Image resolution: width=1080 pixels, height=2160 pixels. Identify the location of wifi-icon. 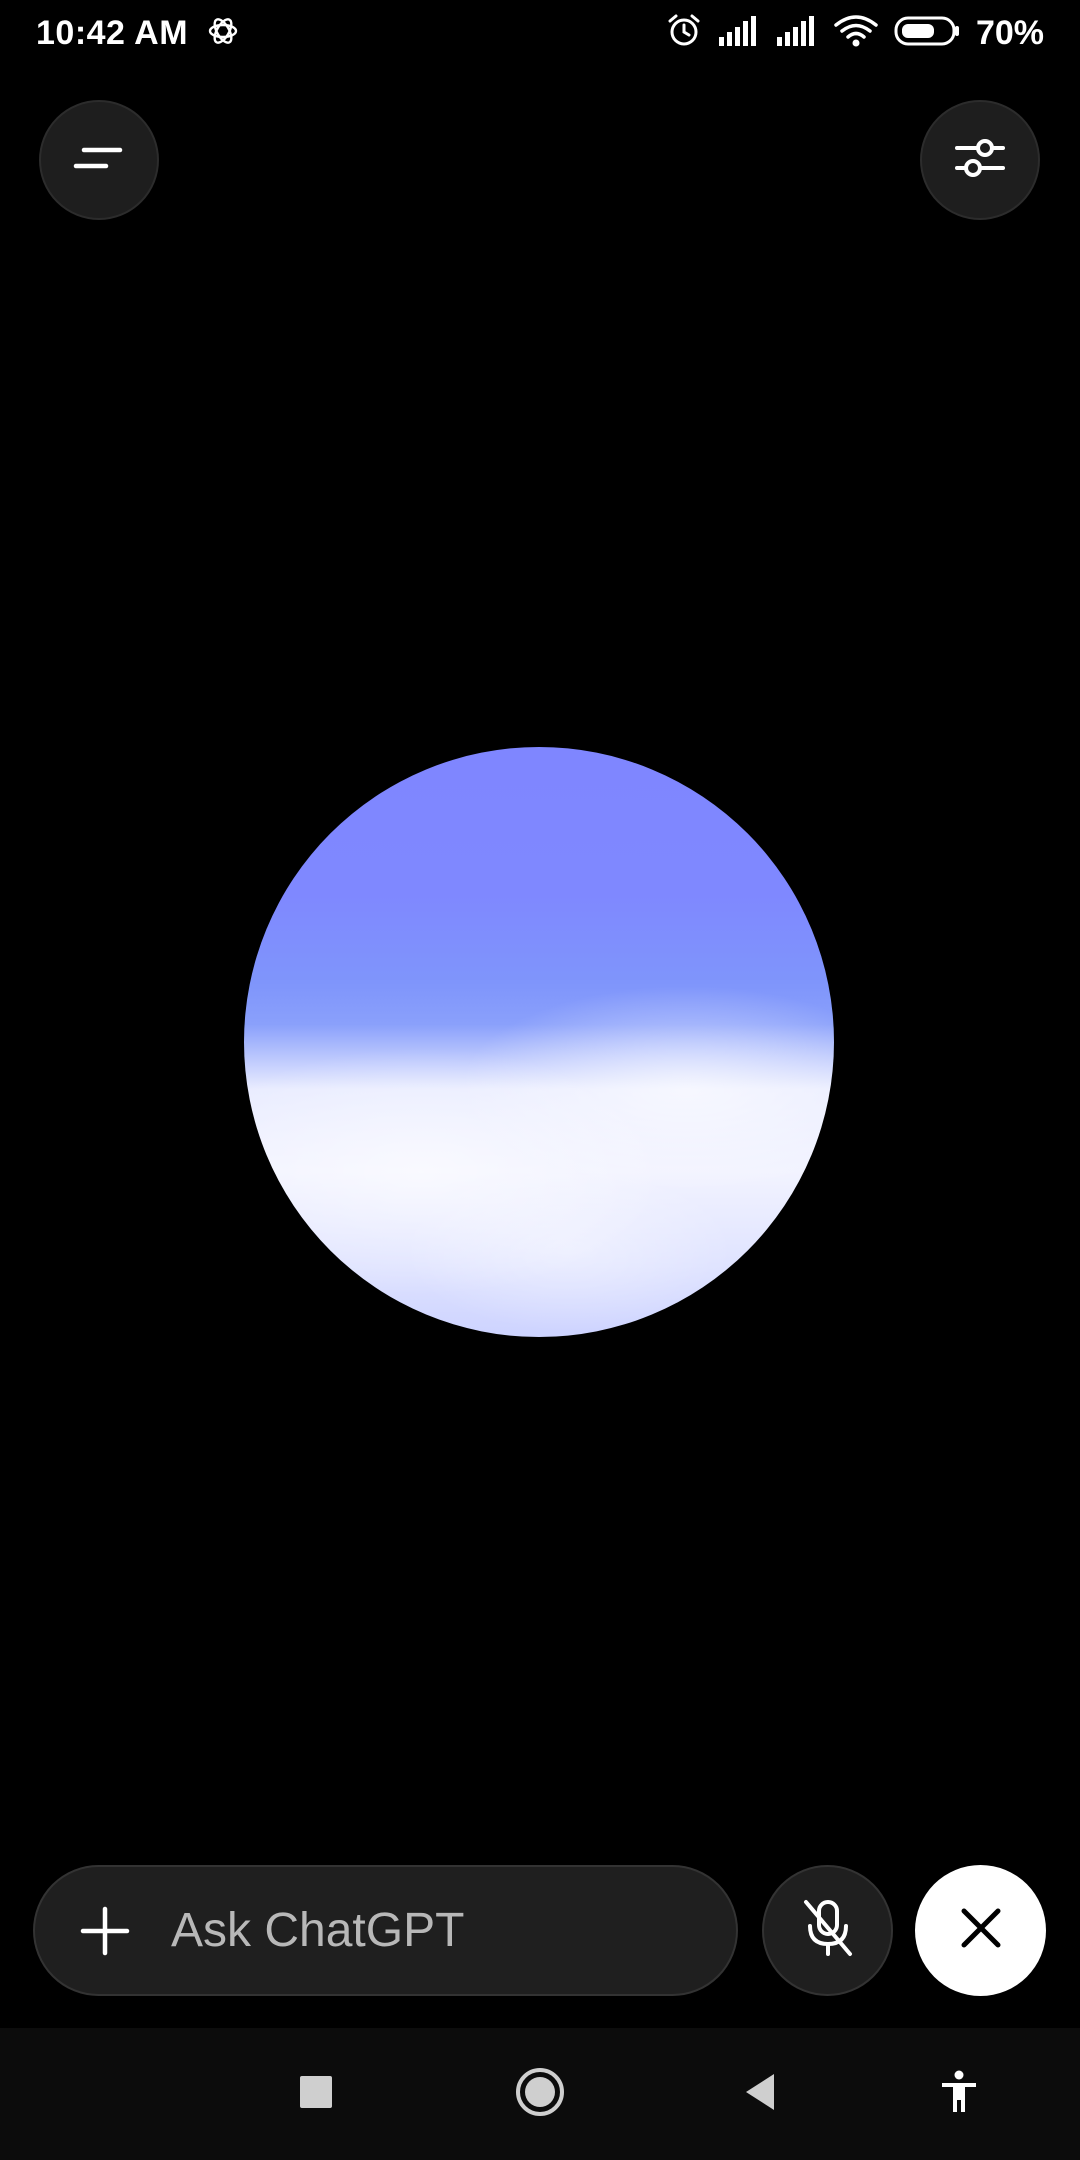
(856, 33).